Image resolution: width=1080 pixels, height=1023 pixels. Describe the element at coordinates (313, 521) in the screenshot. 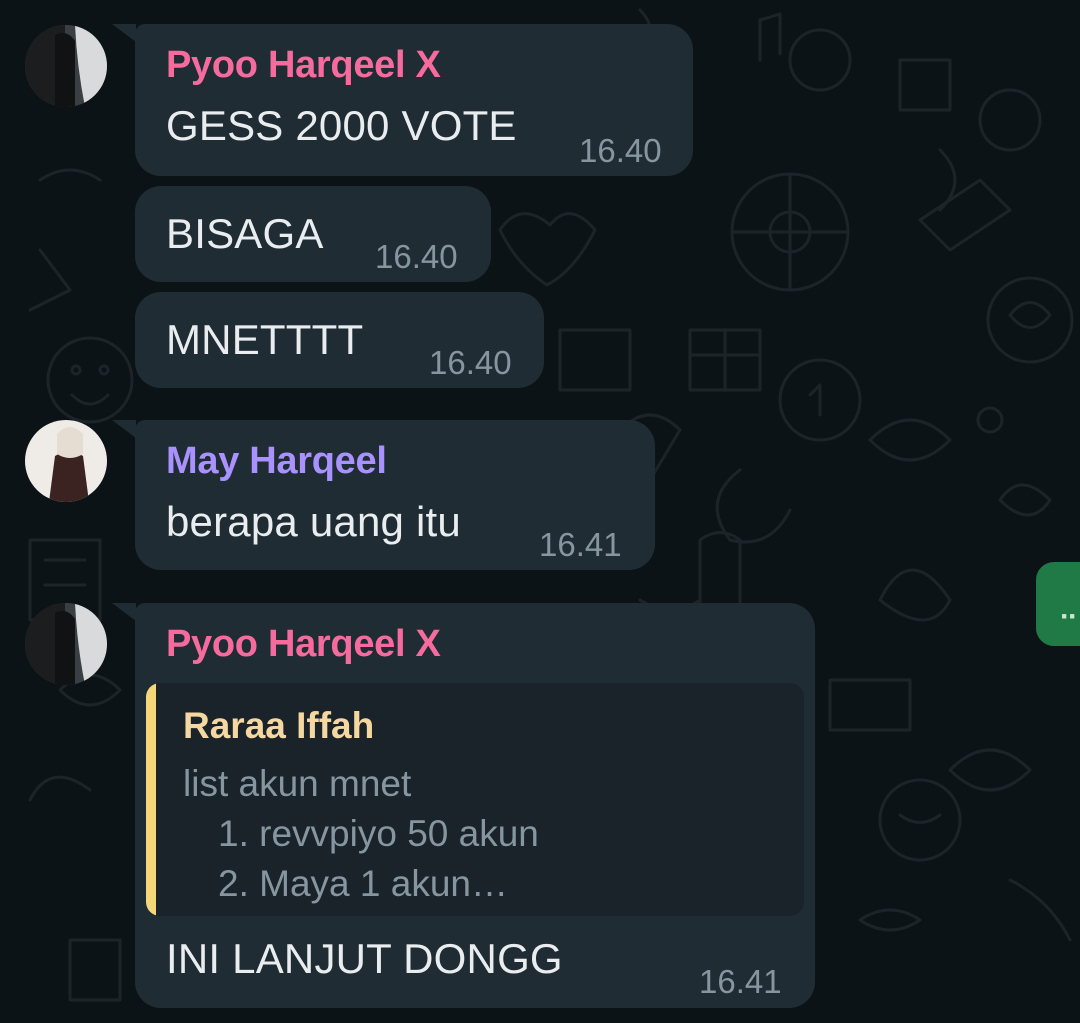

I see `message-text: berapa uang itu` at that location.